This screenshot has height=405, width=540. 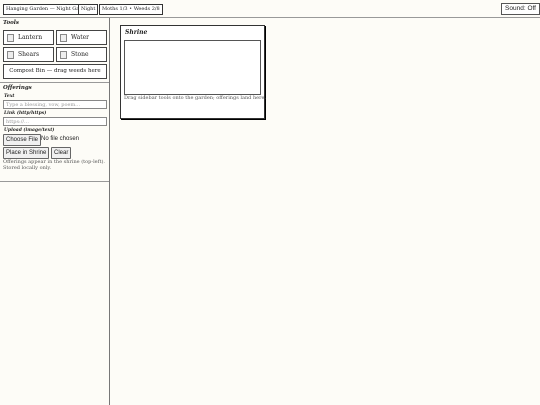 I want to click on shrine-drop-area, so click(x=192, y=67).